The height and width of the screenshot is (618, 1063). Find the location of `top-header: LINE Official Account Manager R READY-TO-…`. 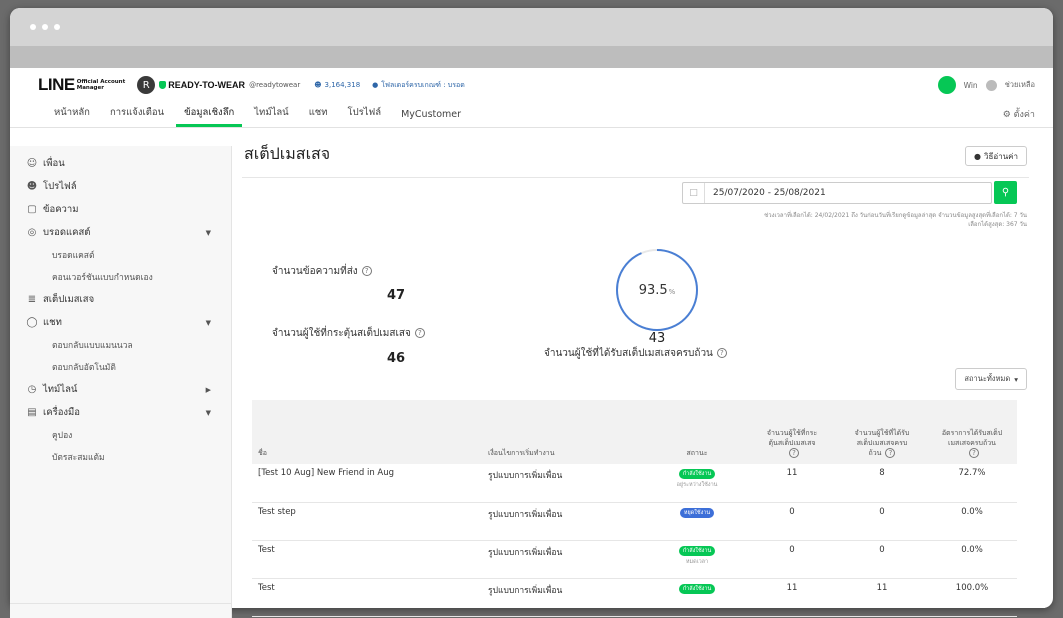

top-header: LINE Official Account Manager R READY-TO-… is located at coordinates (531, 85).